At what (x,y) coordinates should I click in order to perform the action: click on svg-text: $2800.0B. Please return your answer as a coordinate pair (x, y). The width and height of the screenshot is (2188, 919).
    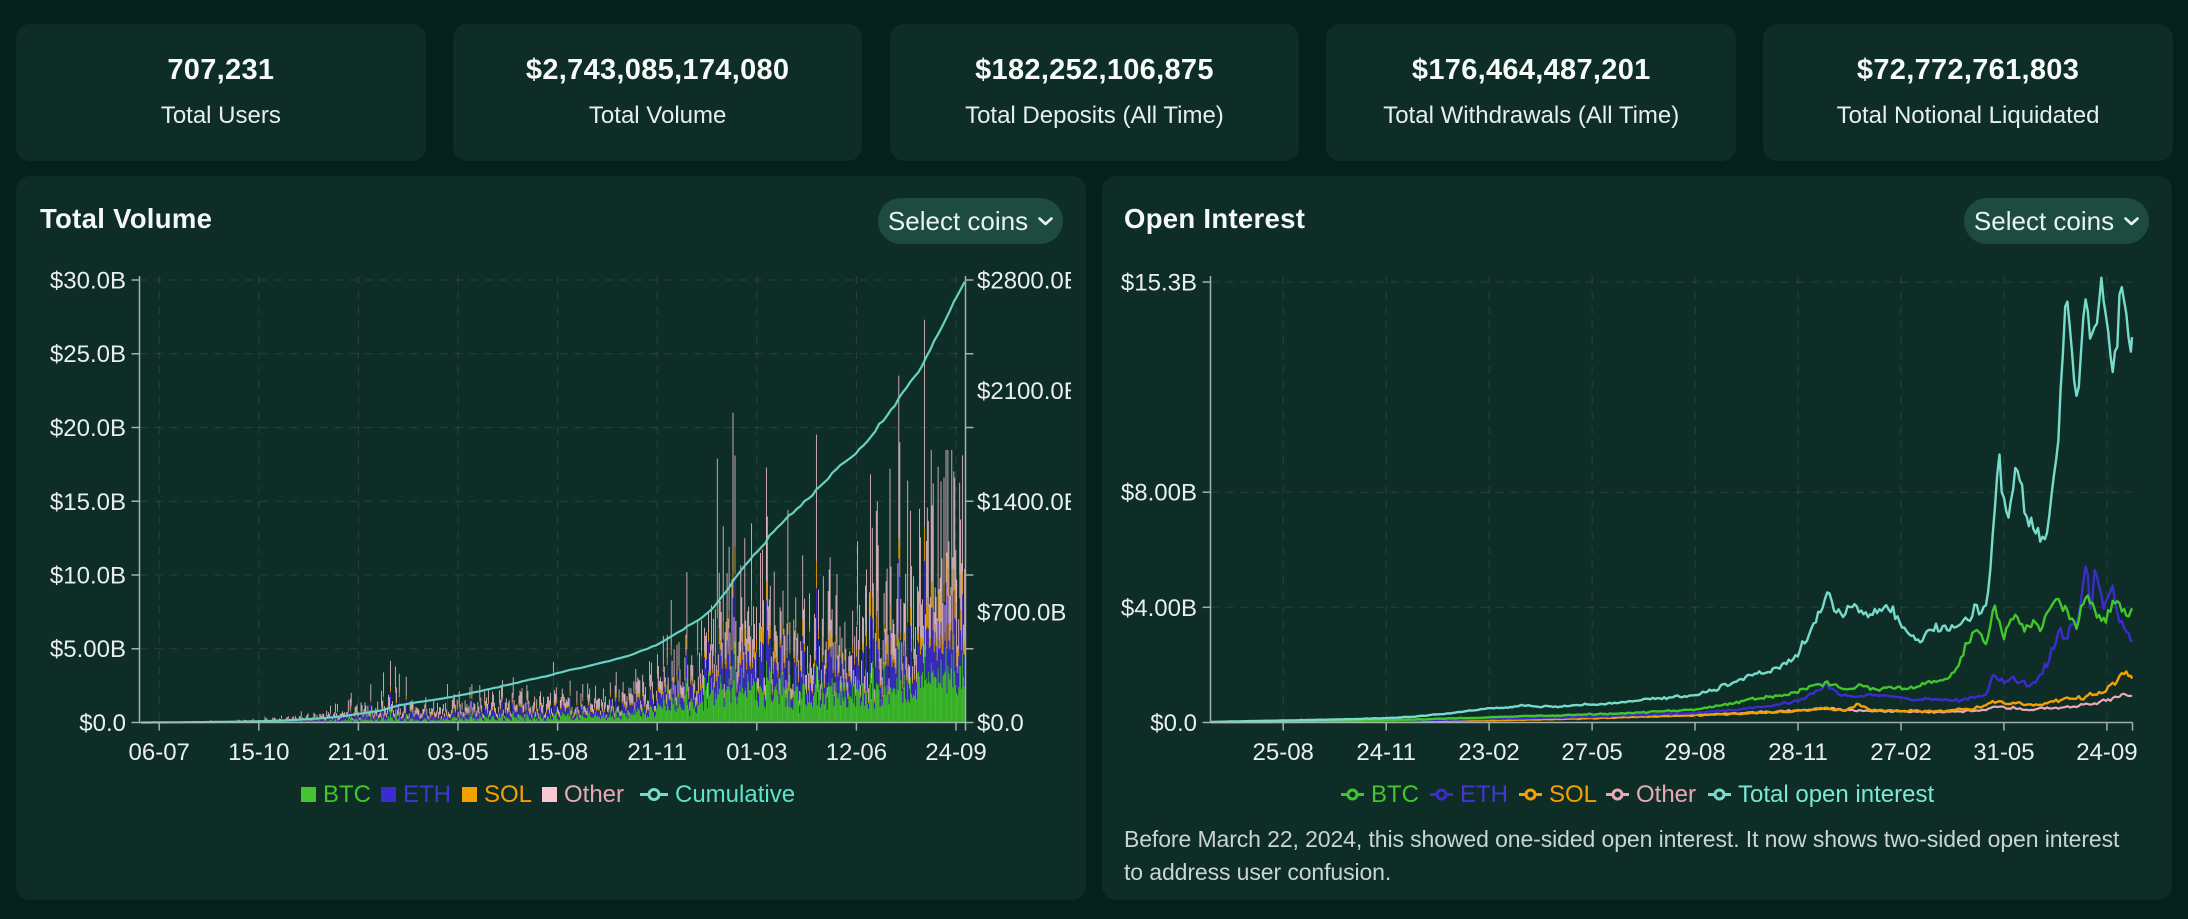
    Looking at the image, I should click on (1028, 281).